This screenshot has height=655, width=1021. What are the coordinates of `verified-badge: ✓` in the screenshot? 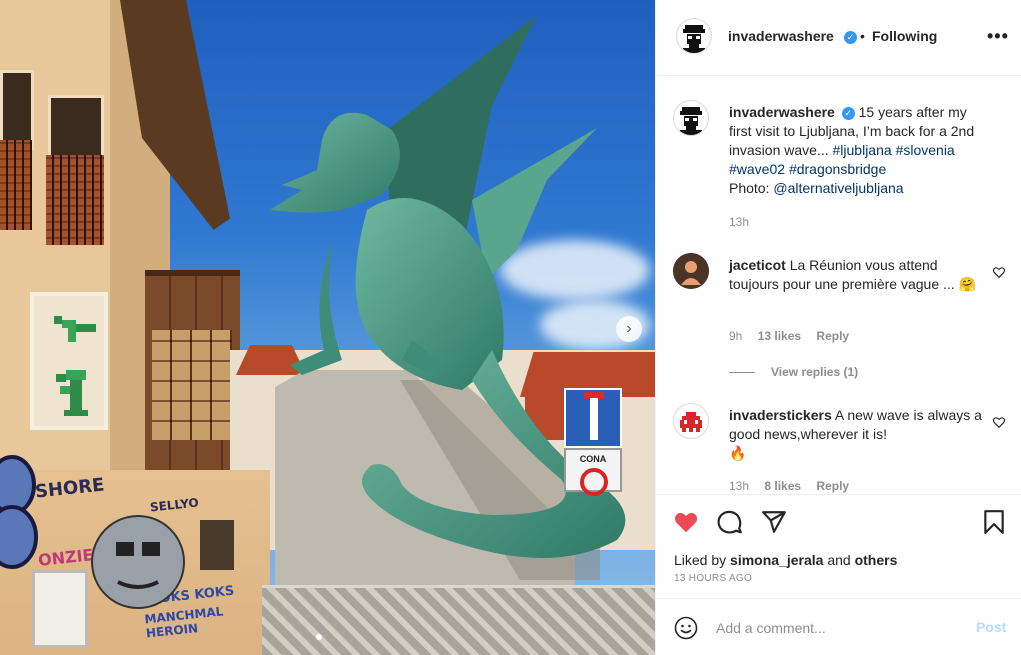 It's located at (849, 36).